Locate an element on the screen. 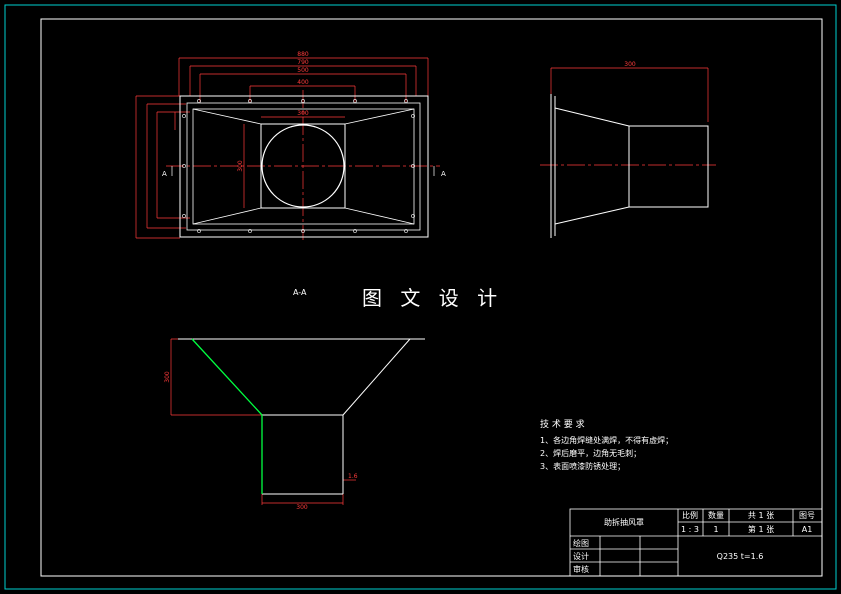 This screenshot has width=841, height=594. tb-role: 绘图 is located at coordinates (581, 543).